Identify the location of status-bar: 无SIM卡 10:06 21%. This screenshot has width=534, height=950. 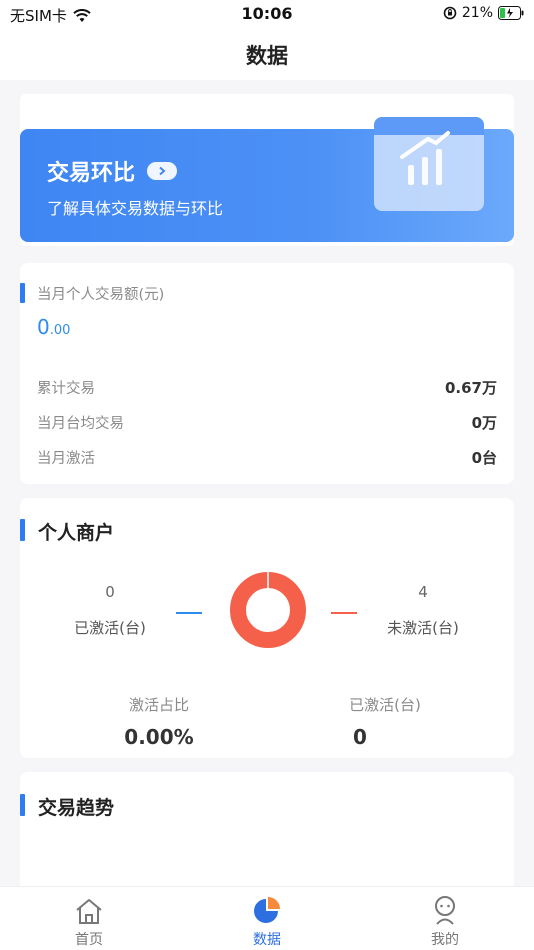
(267, 14).